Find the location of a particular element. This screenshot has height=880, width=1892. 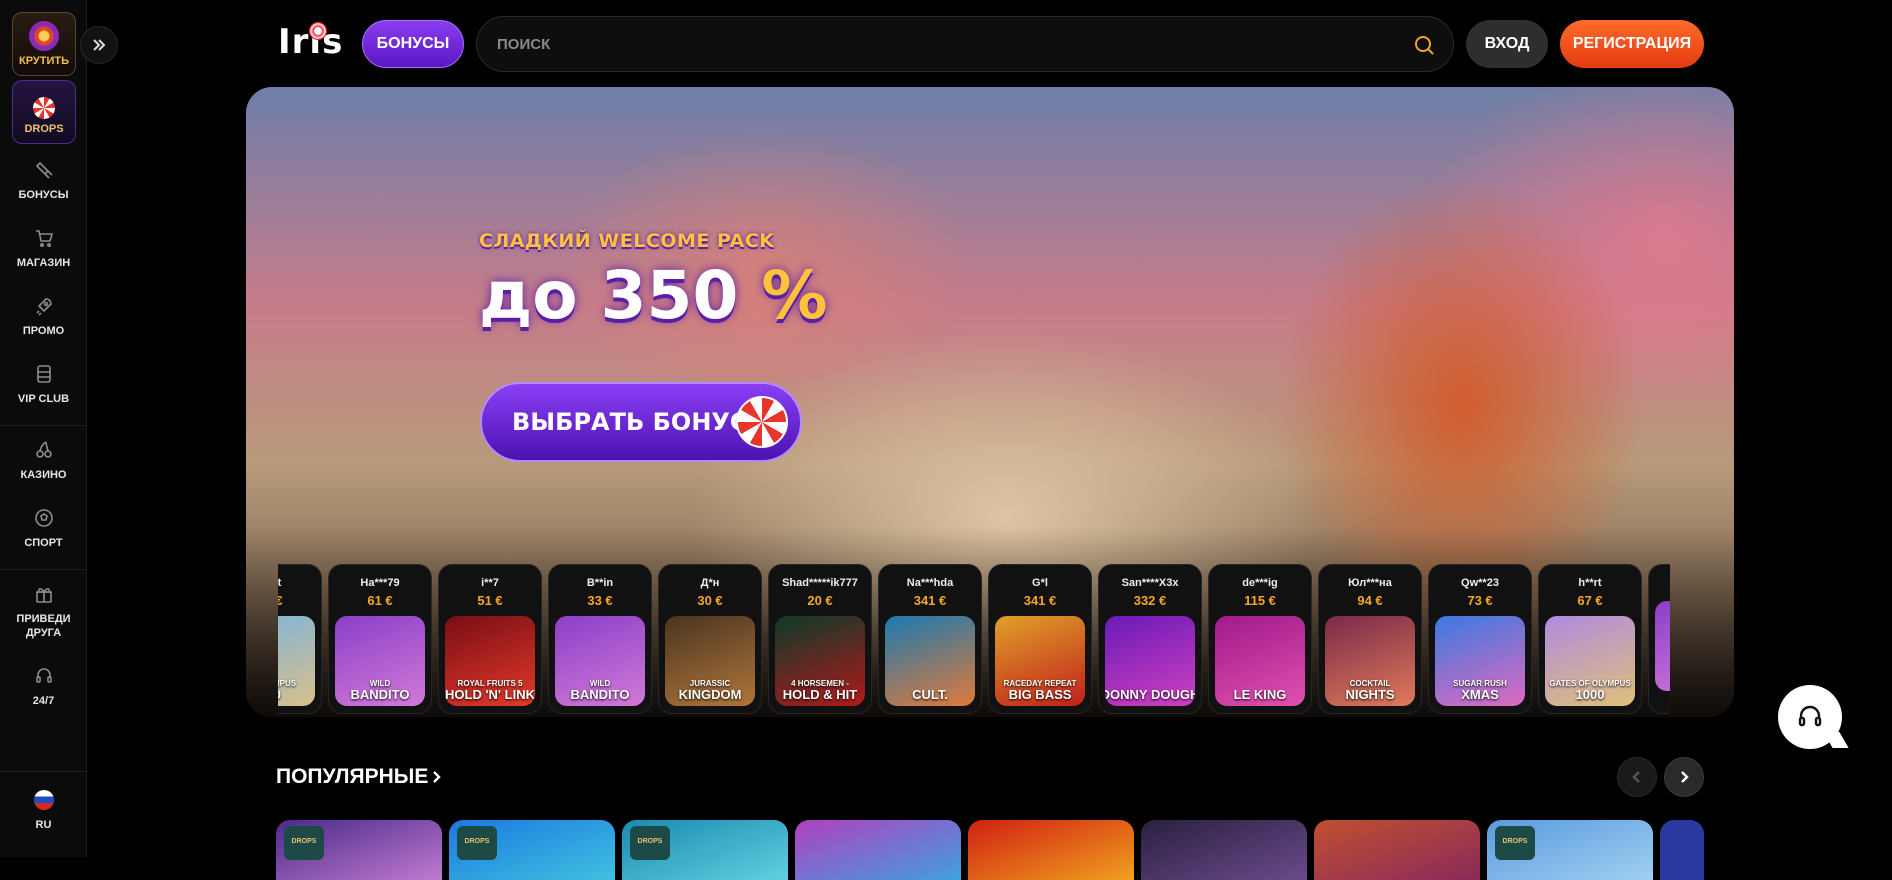

winner-amount: 94 € is located at coordinates (1370, 600).